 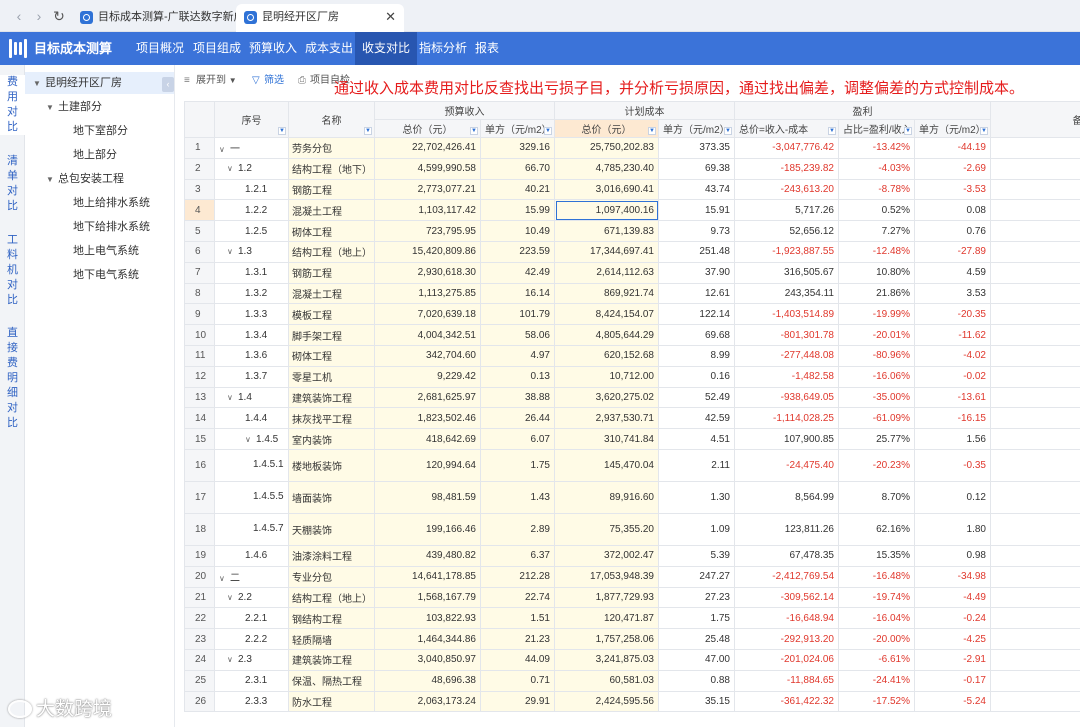 What do you see at coordinates (696, 272) in the screenshot?
I see `cell-plan-unit: 37.90` at bounding box center [696, 272].